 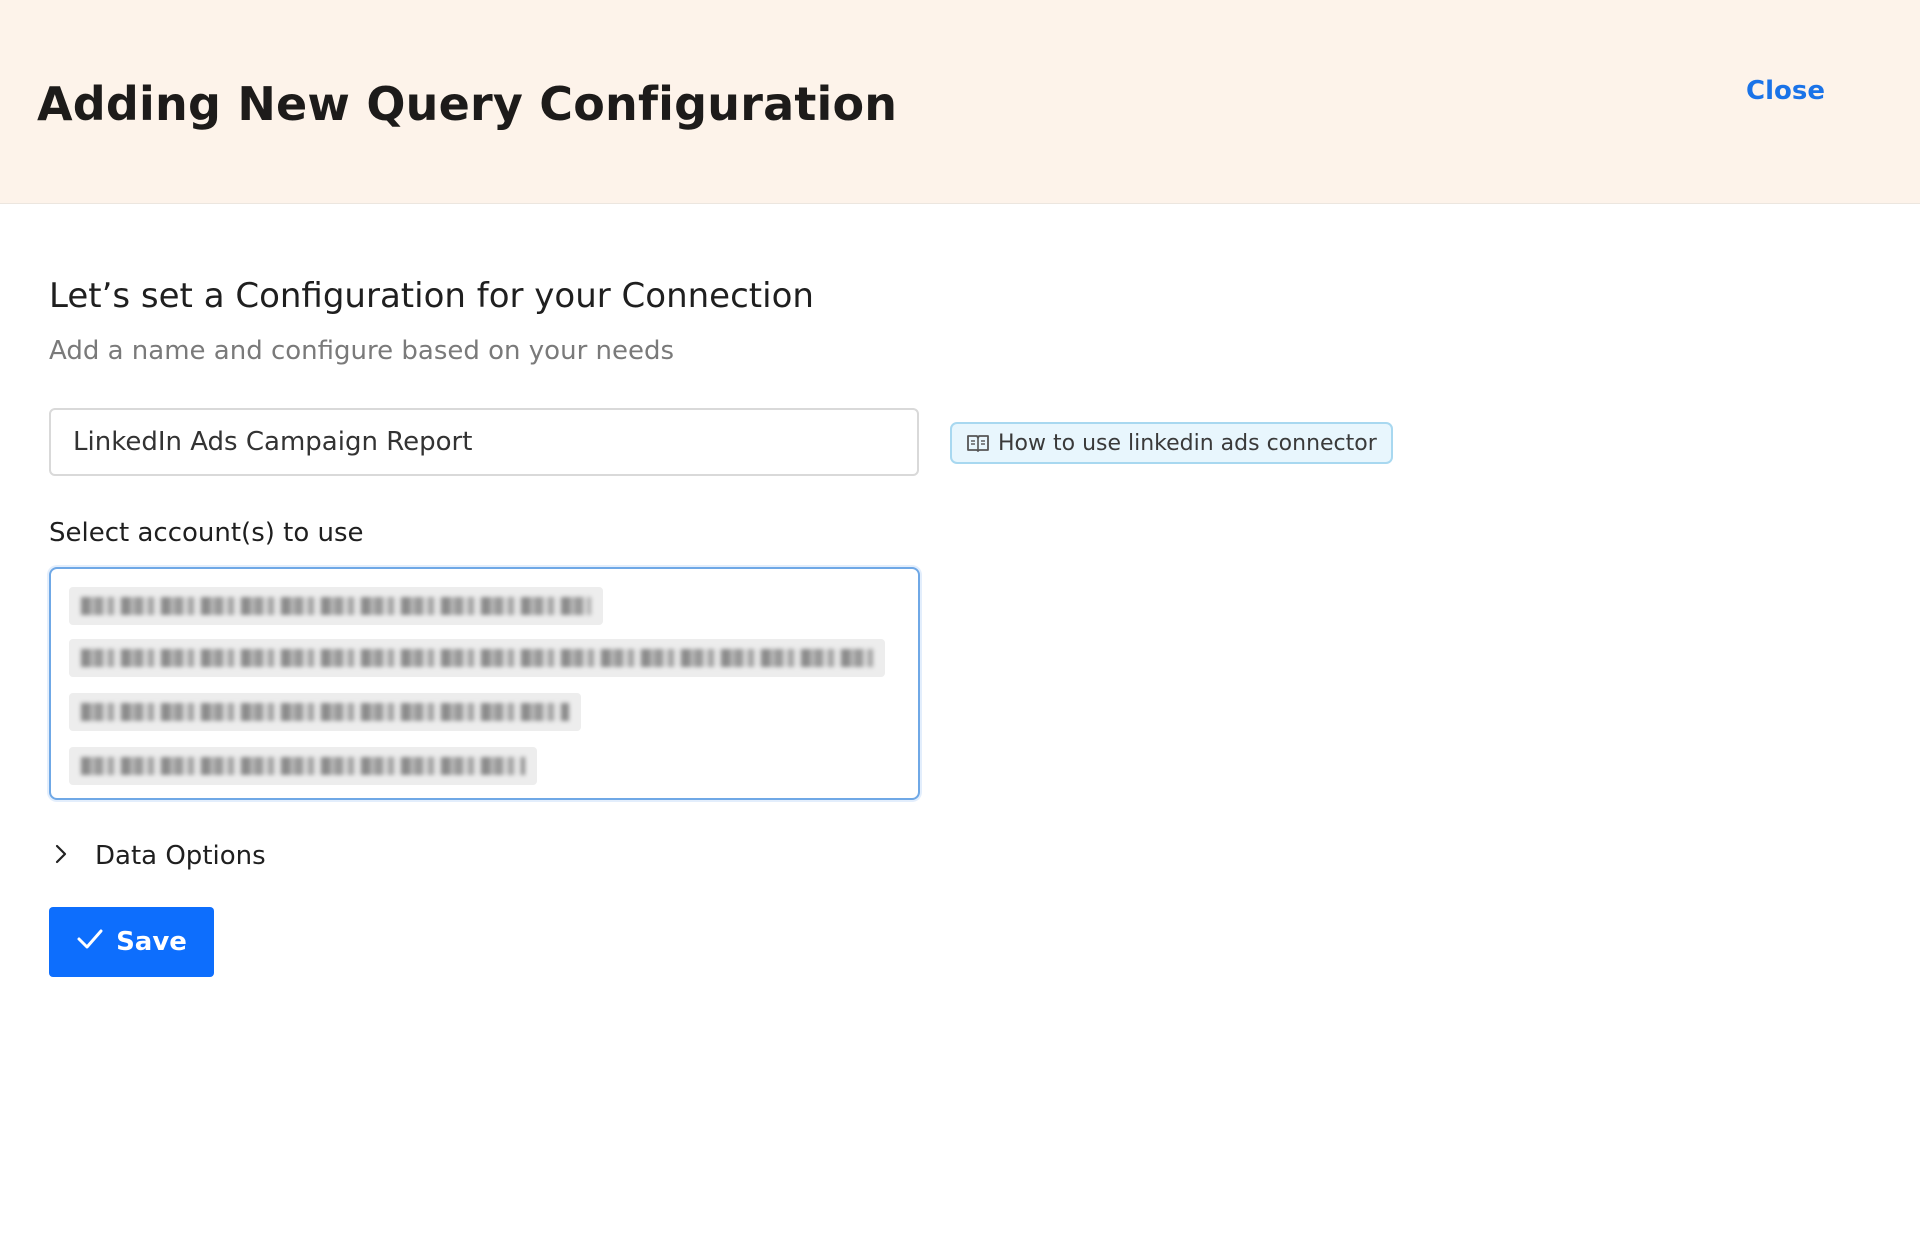 I want to click on accounts-label: Select account(s) to use, so click(x=206, y=533).